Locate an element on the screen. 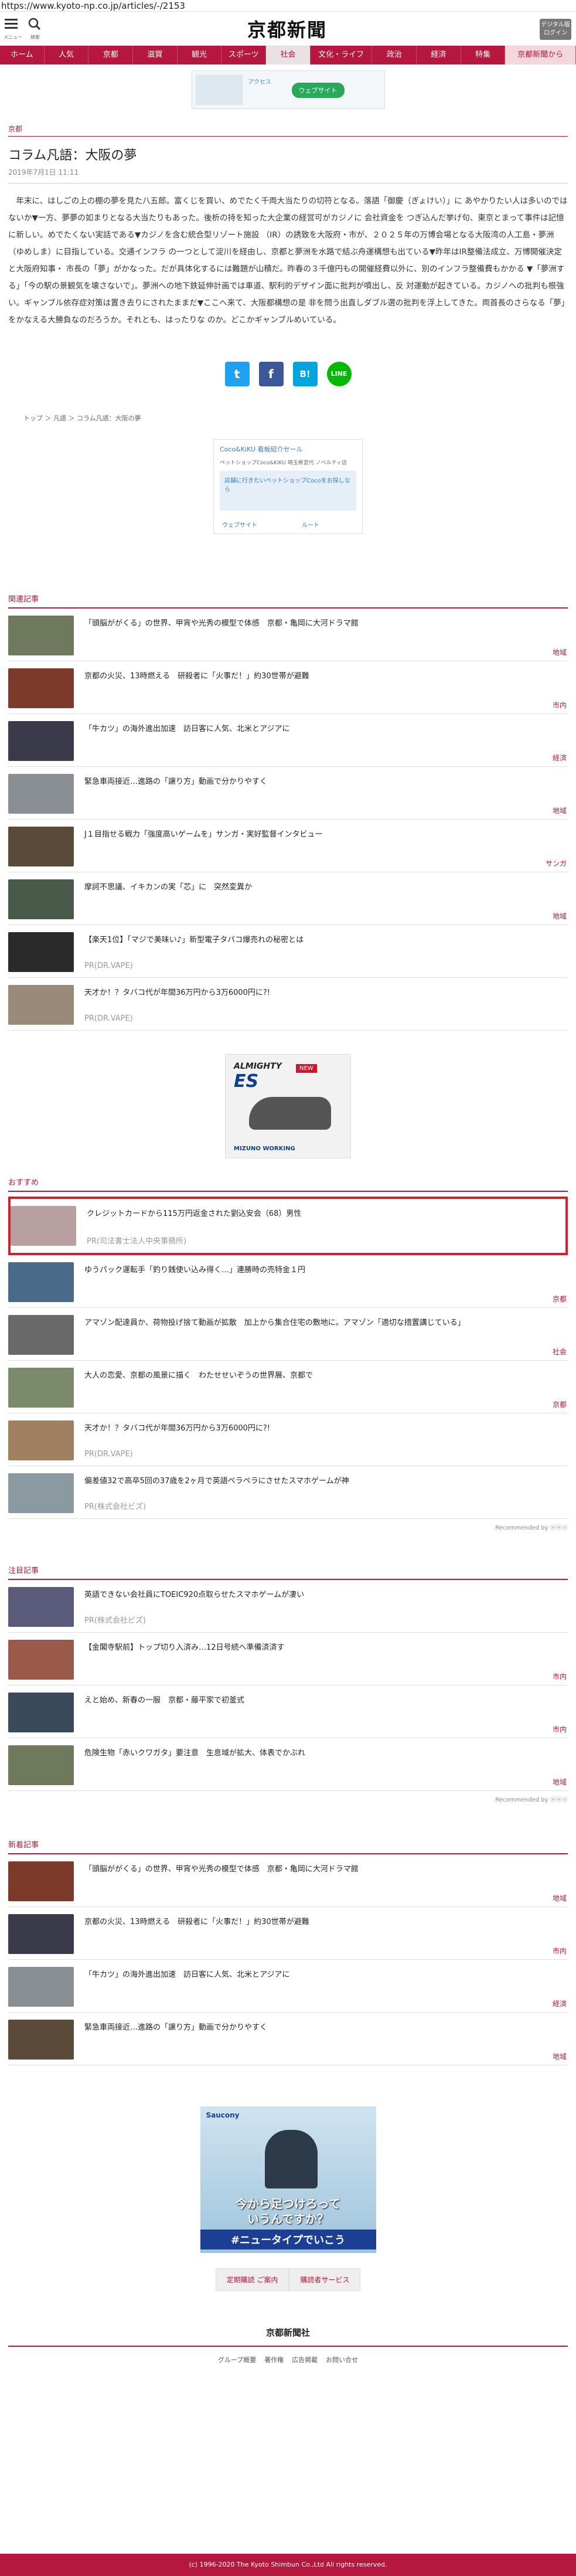 The height and width of the screenshot is (2576, 576). footer-link-contact: お問い合せ is located at coordinates (342, 2360).